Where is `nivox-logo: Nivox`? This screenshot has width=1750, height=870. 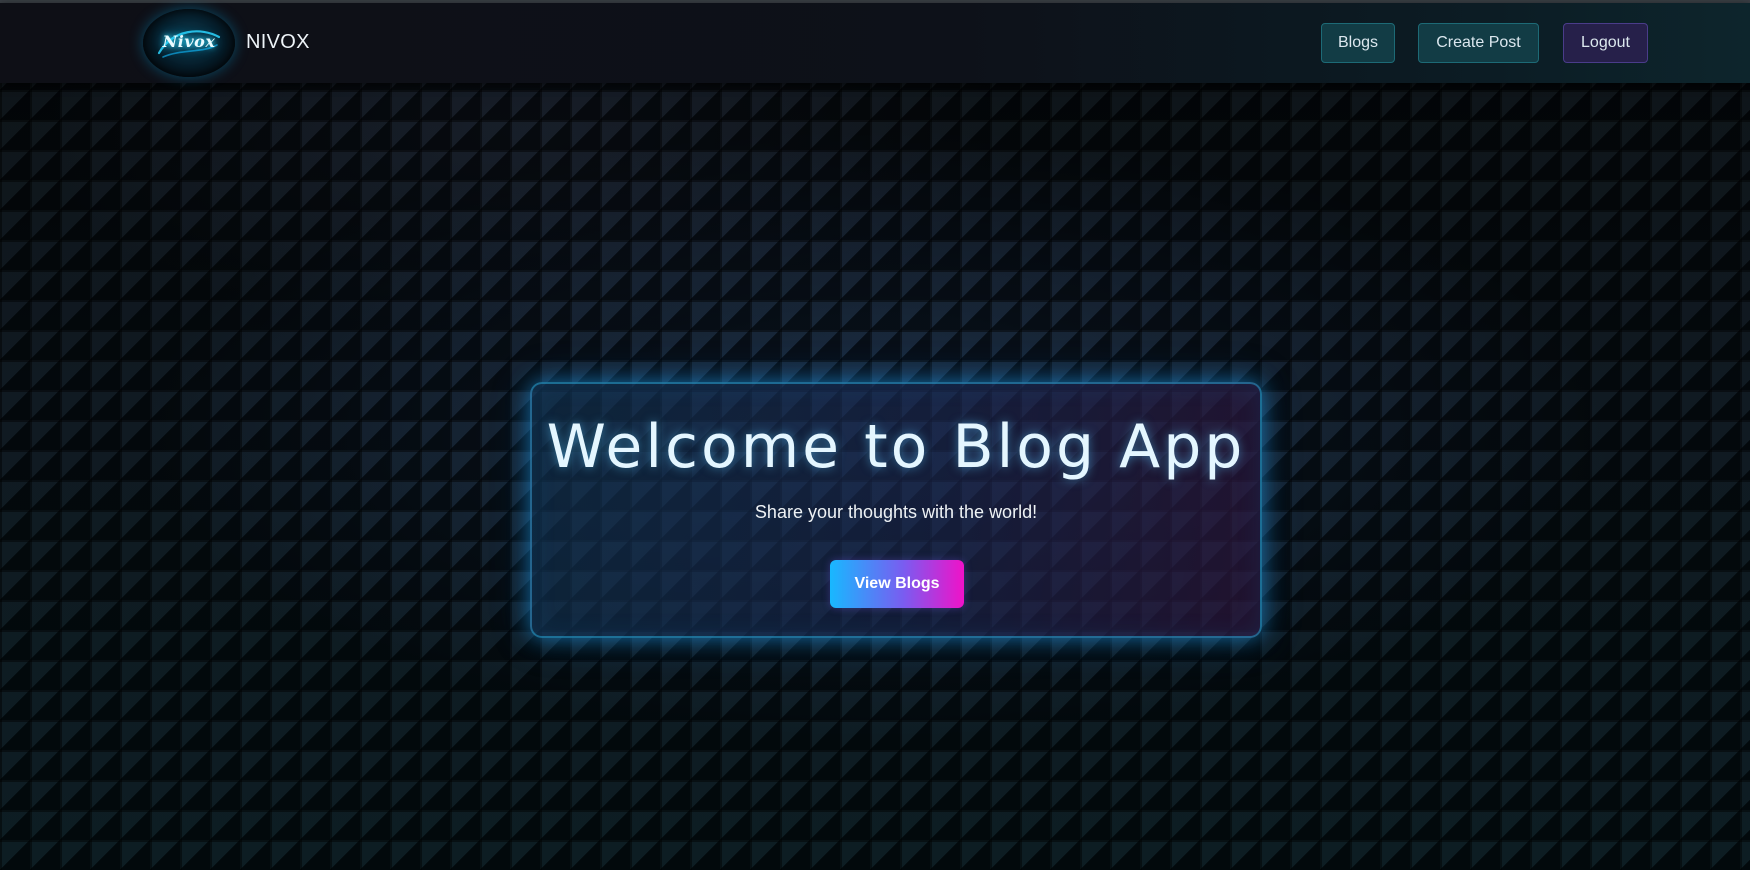
nivox-logo: Nivox is located at coordinates (189, 43).